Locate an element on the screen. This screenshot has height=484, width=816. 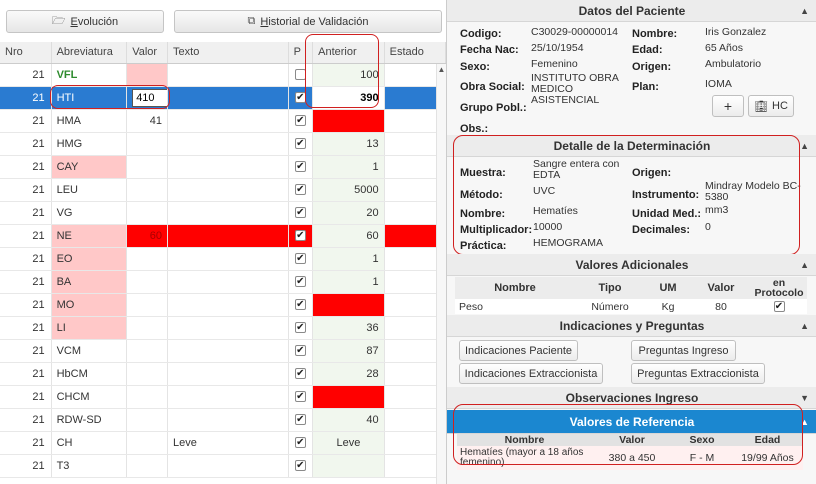
preguntas-ingreso-button: Preguntas Ingreso is located at coordinates (683, 350).